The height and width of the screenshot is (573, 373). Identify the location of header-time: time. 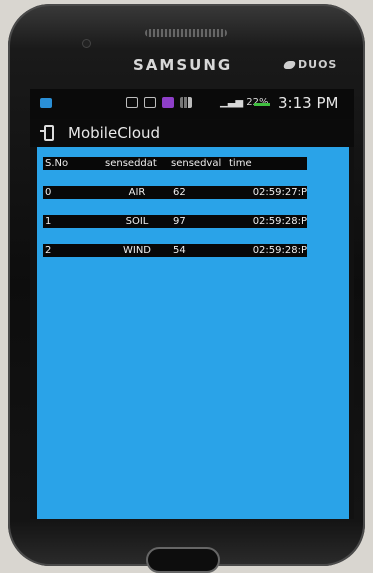
(240, 163).